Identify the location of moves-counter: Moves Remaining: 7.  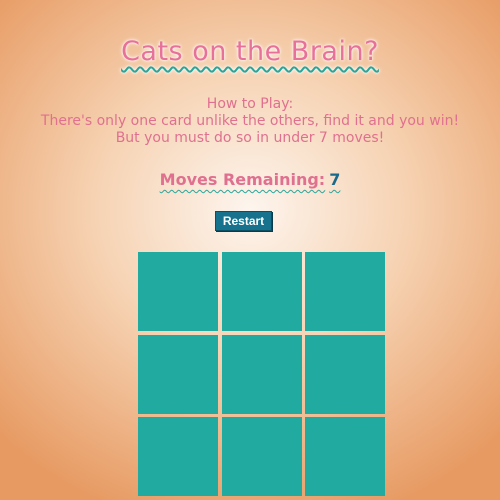
(250, 179).